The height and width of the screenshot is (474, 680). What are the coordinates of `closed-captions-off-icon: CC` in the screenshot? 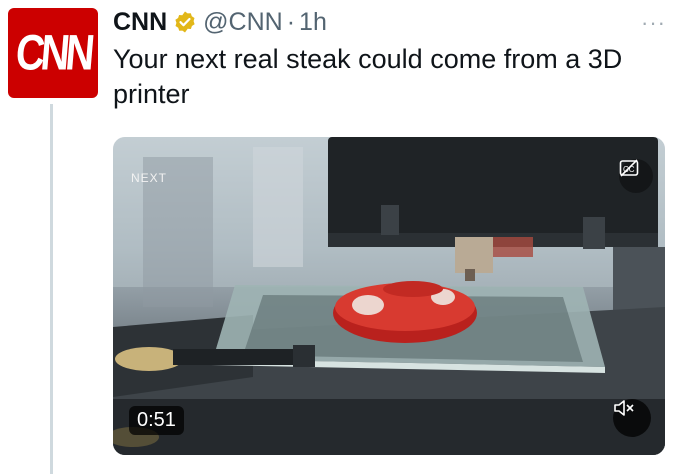 It's located at (629, 168).